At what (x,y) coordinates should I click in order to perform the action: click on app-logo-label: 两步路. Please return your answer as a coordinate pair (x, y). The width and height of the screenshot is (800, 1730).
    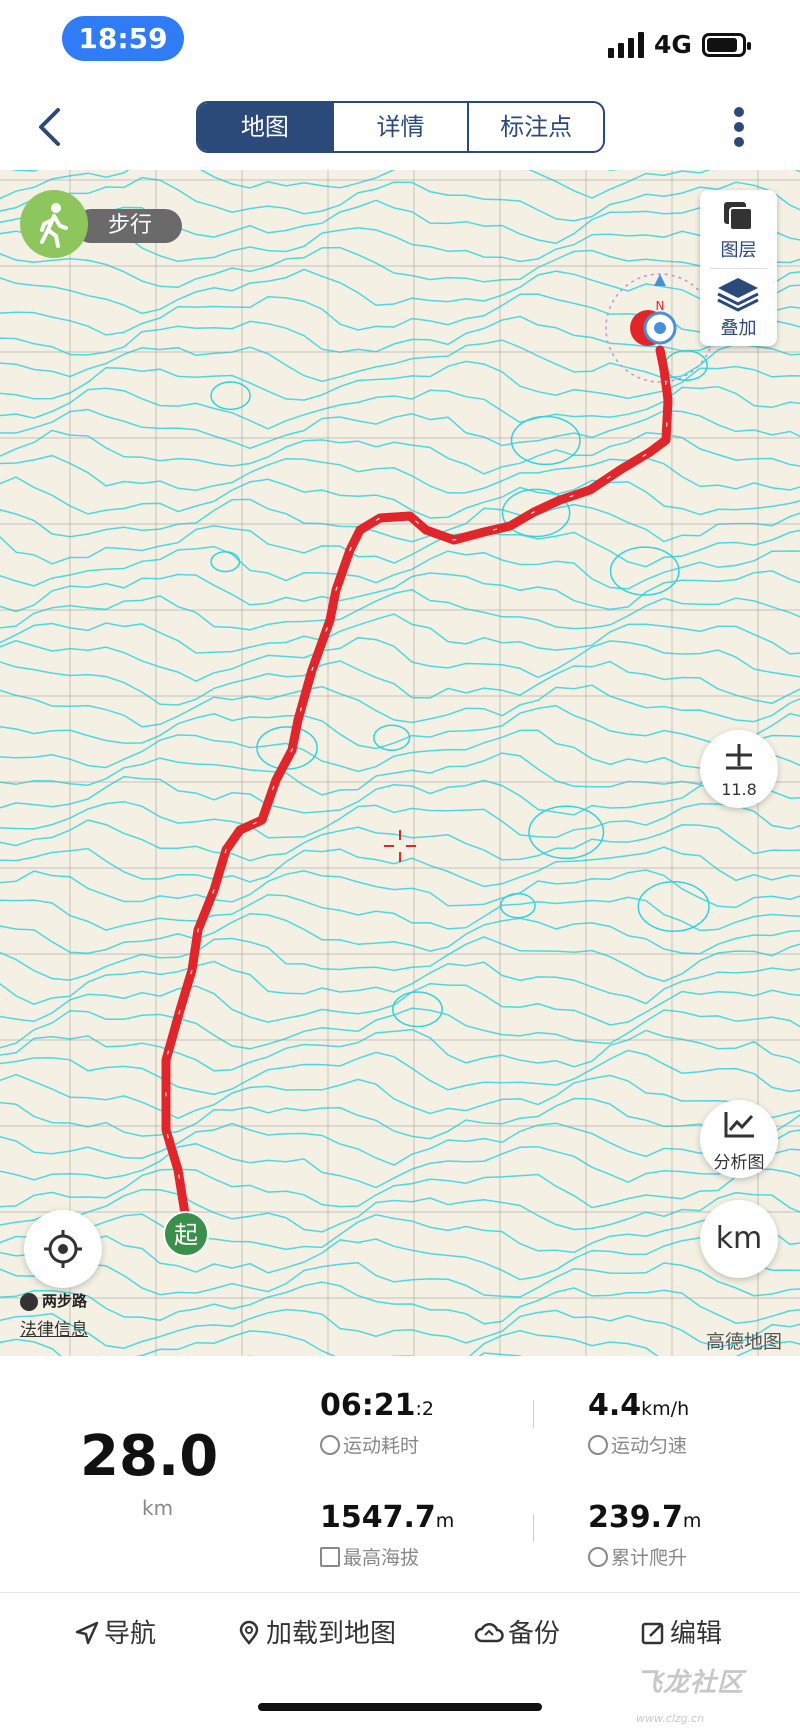
    Looking at the image, I should click on (53, 1300).